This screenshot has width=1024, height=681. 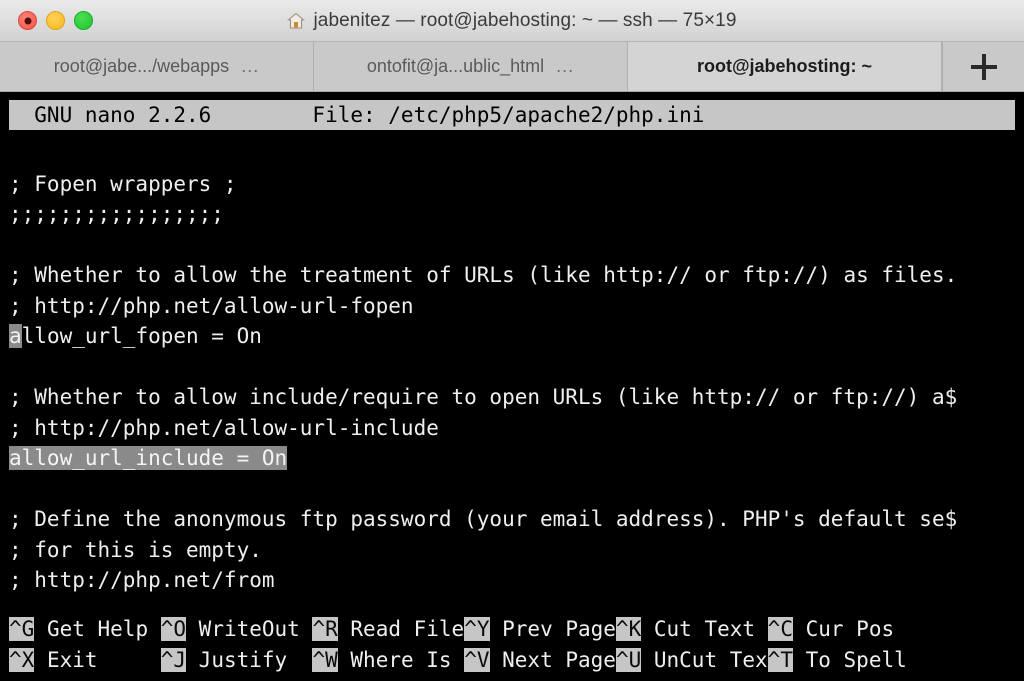 I want to click on tab-label: root@jabe.../webapps, so click(x=141, y=66).